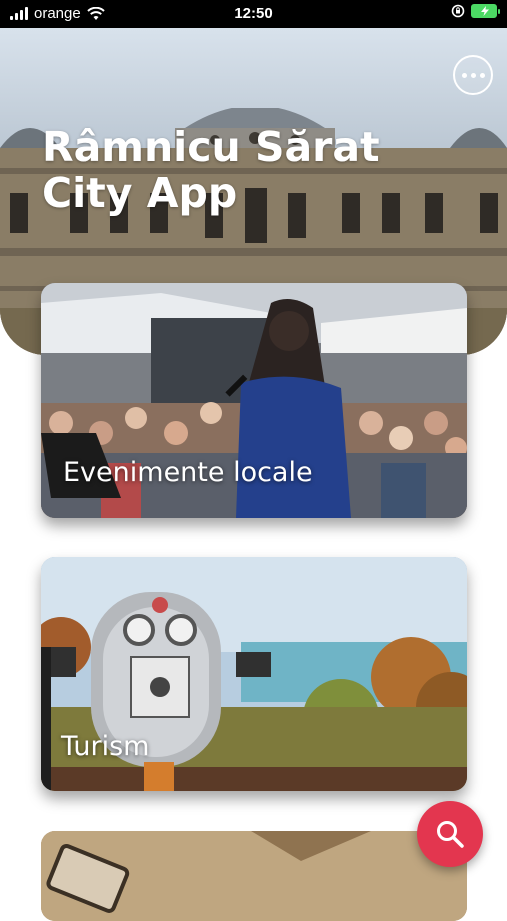 The width and height of the screenshot is (507, 921). I want to click on status-time: 12:50, so click(253, 13).